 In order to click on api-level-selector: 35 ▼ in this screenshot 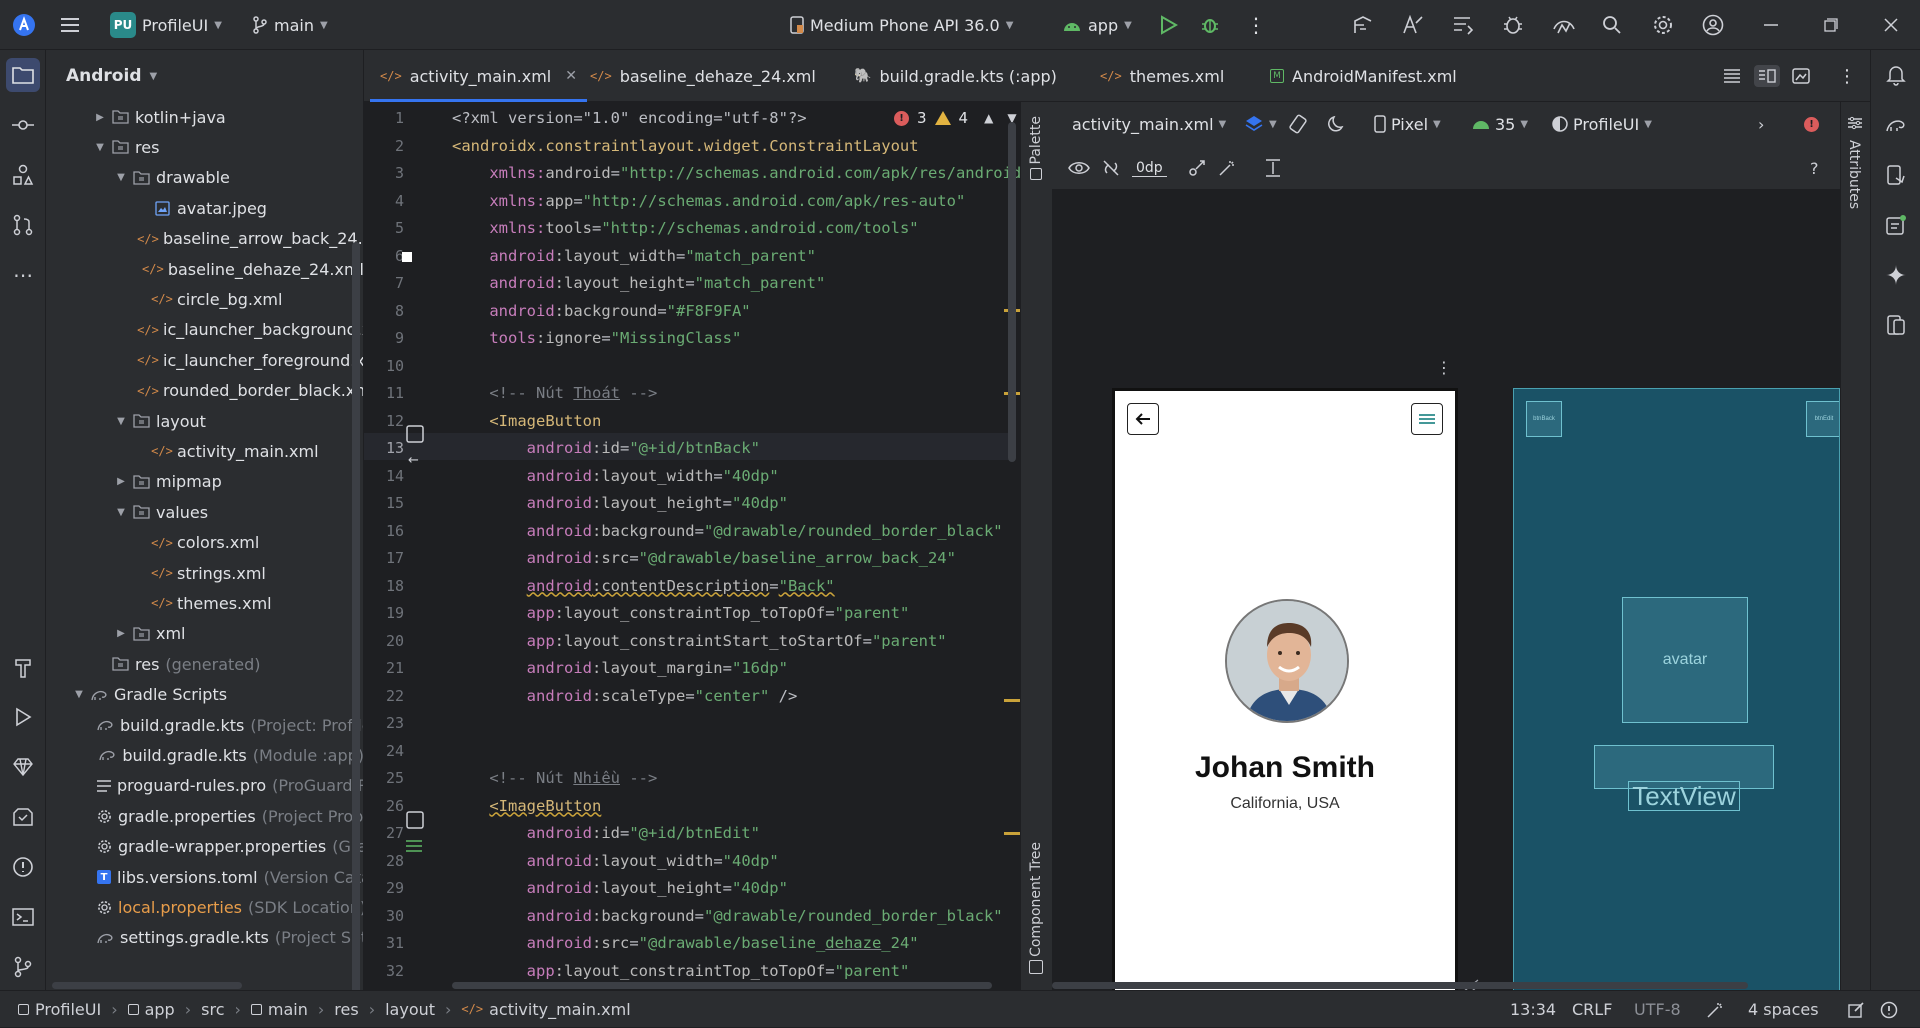, I will do `click(1500, 124)`.